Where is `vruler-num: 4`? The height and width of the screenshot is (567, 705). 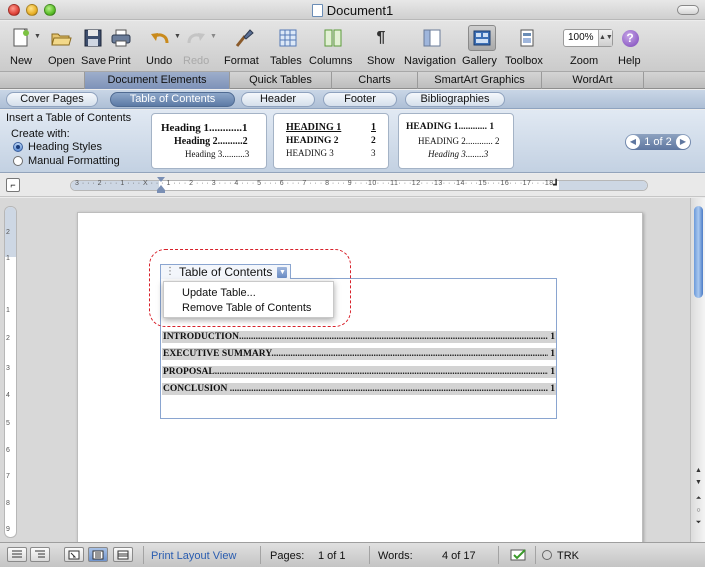
vruler-num: 4 is located at coordinates (8, 395).